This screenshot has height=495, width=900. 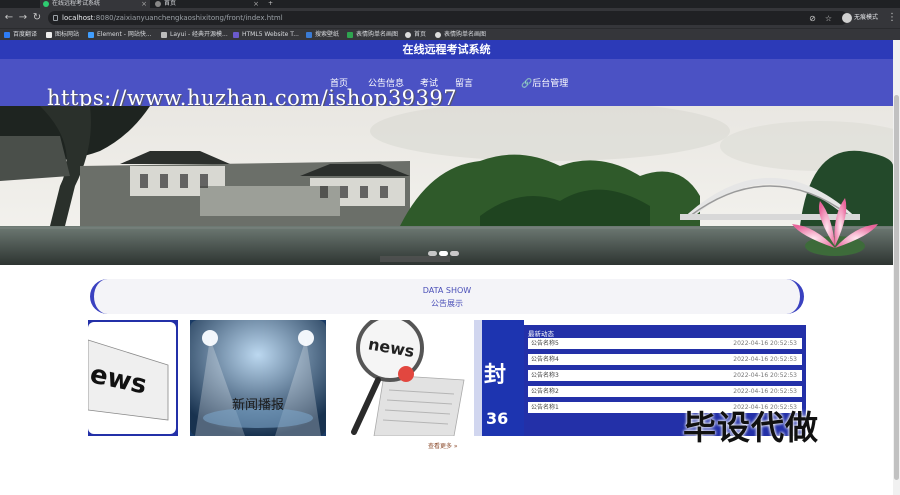 What do you see at coordinates (892, 18) in the screenshot?
I see `menu-icon: ⋮` at bounding box center [892, 18].